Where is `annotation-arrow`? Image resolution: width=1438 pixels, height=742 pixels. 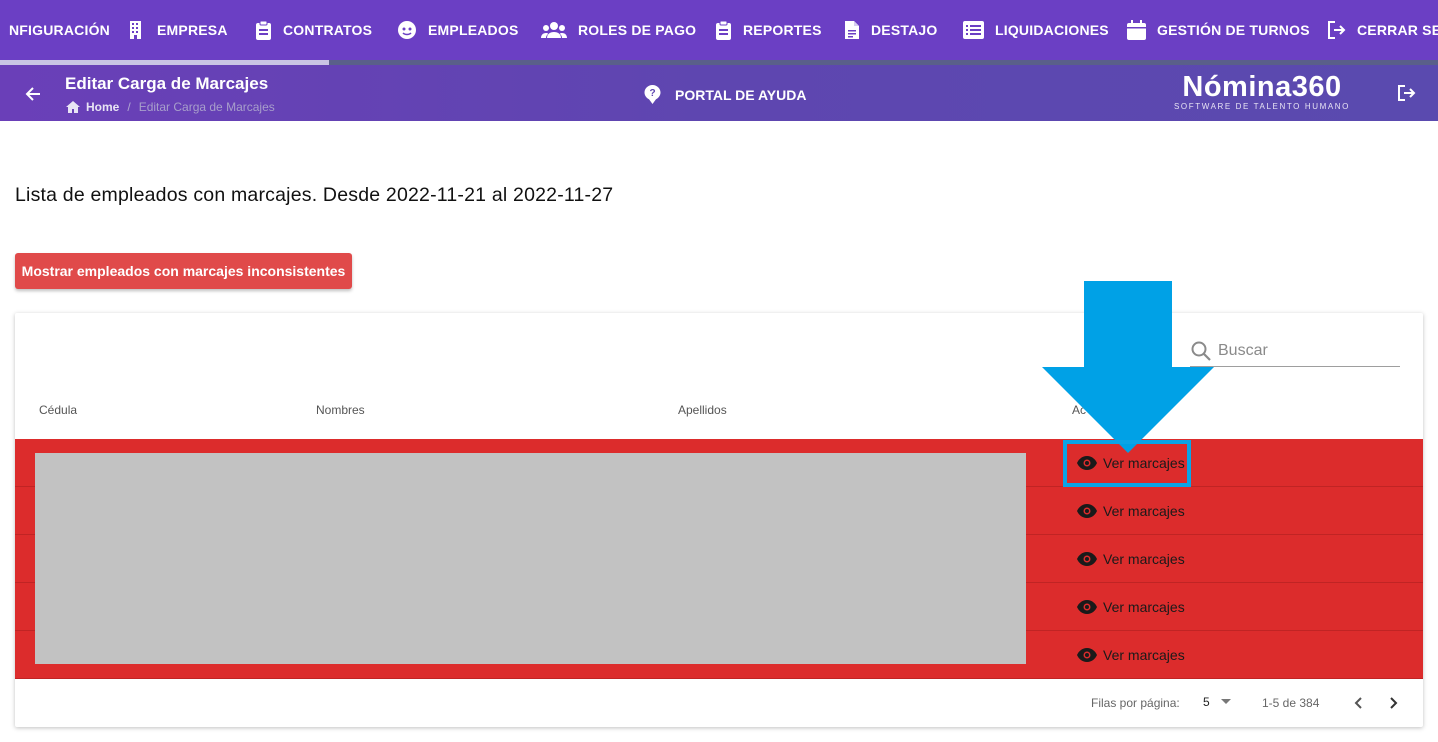
annotation-arrow is located at coordinates (1128, 367).